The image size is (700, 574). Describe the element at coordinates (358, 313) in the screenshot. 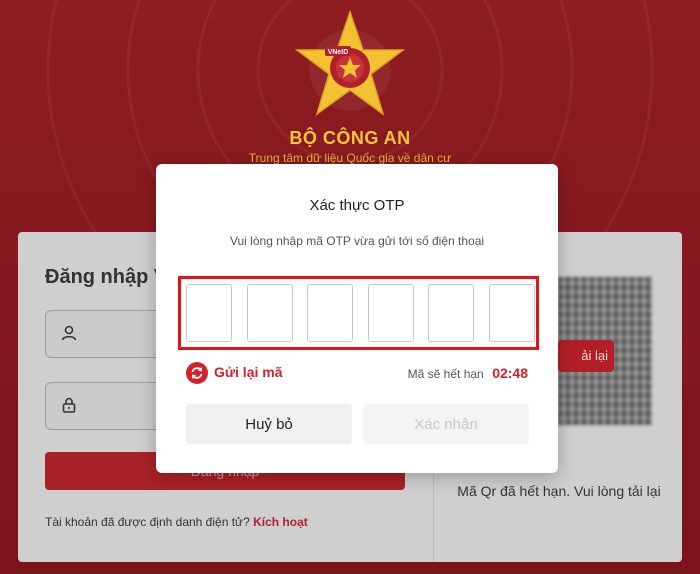

I see `otp-highlight-frame` at that location.